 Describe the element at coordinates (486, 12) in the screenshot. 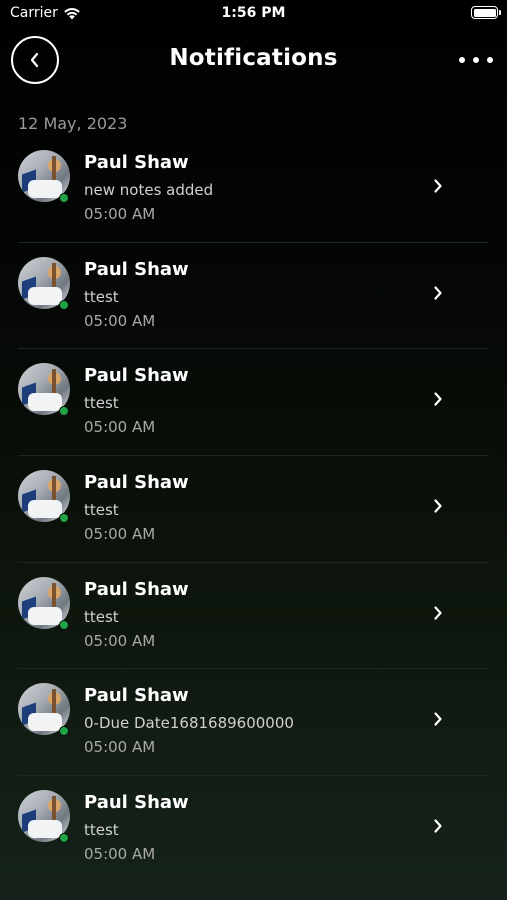

I see `battery-icon` at that location.